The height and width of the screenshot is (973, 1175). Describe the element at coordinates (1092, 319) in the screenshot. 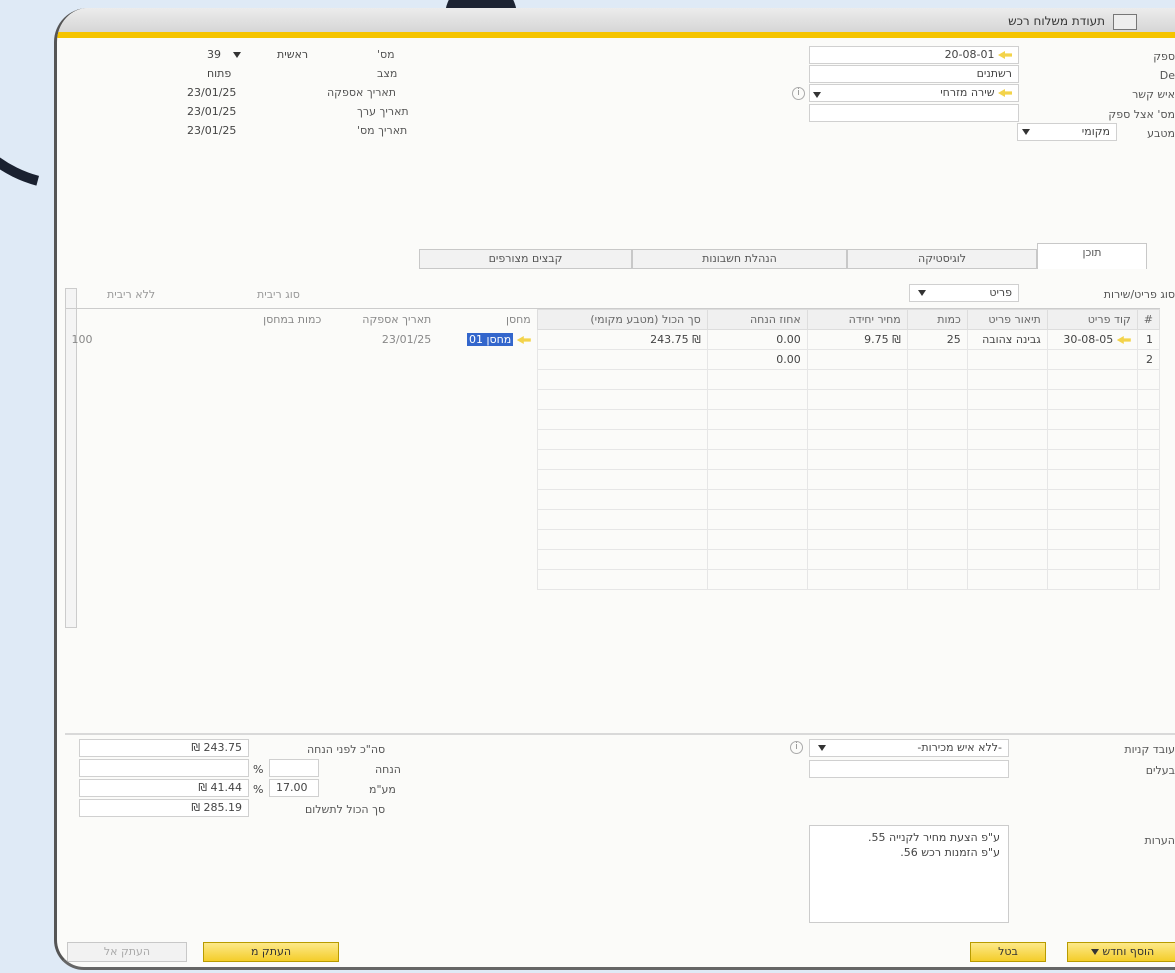

I see `col-item-code: קוד פריט` at that location.